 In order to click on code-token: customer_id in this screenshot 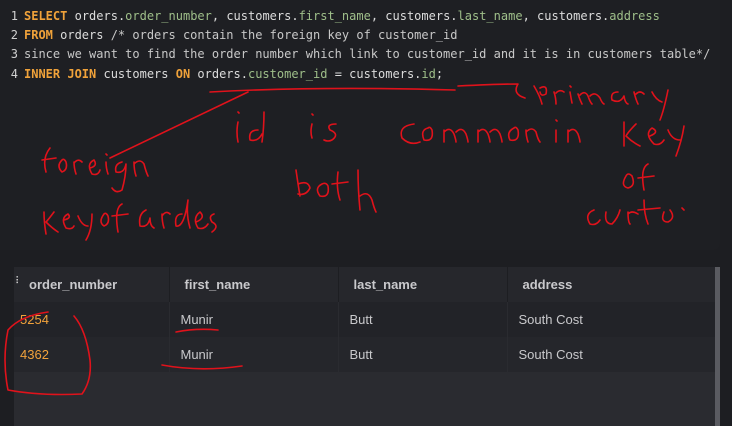, I will do `click(287, 74)`.